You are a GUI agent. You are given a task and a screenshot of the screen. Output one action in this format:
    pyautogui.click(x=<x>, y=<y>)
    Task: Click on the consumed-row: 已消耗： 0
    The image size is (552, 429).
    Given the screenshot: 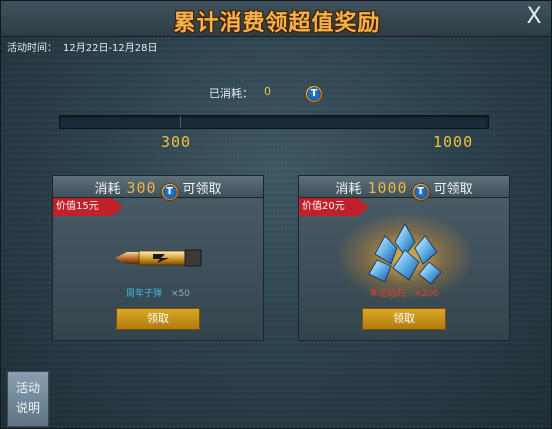 What is the action you would take?
    pyautogui.click(x=276, y=94)
    